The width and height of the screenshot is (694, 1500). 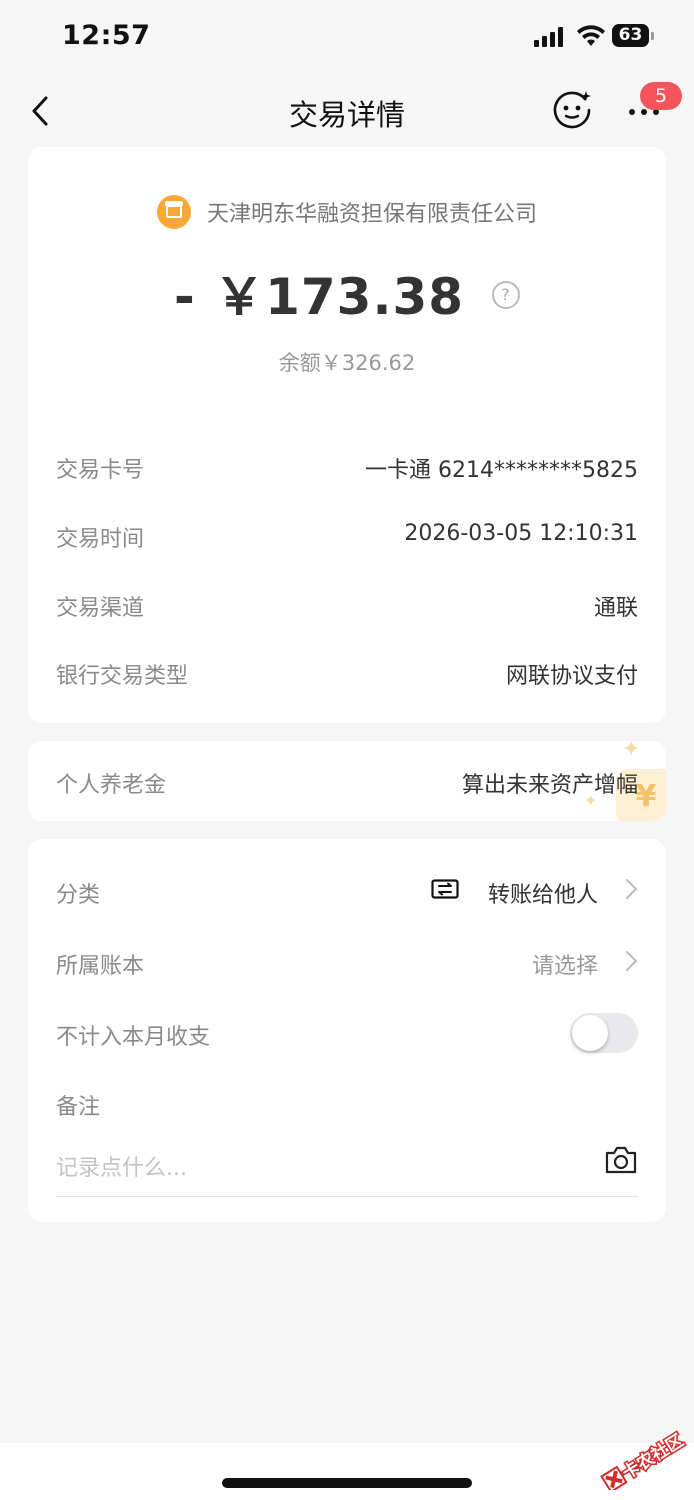 What do you see at coordinates (521, 533) in the screenshot?
I see `detail-value: 2026-03-05 12:10:31` at bounding box center [521, 533].